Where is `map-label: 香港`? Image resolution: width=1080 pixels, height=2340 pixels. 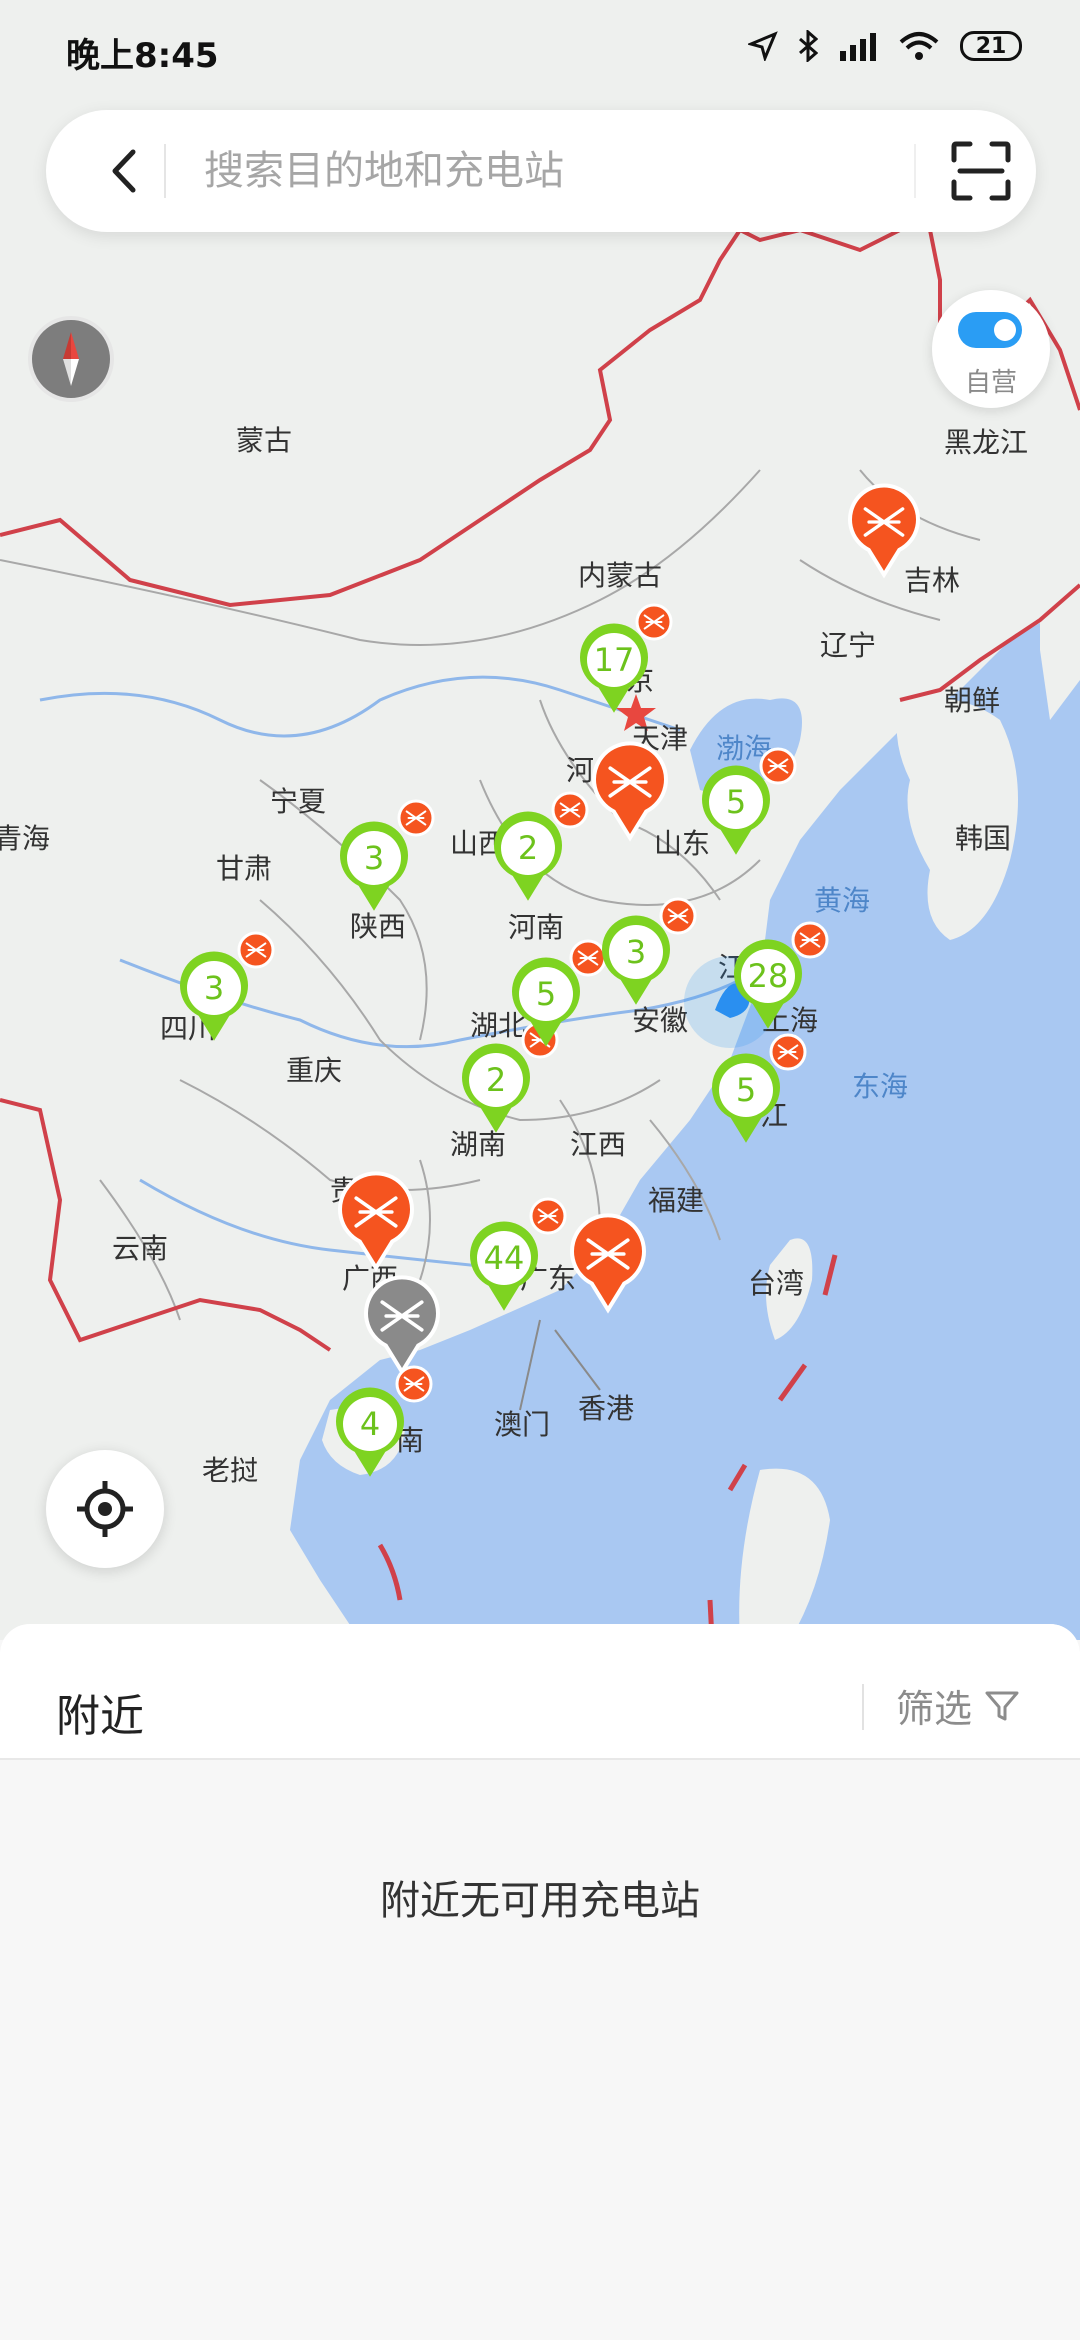 map-label: 香港 is located at coordinates (606, 1408).